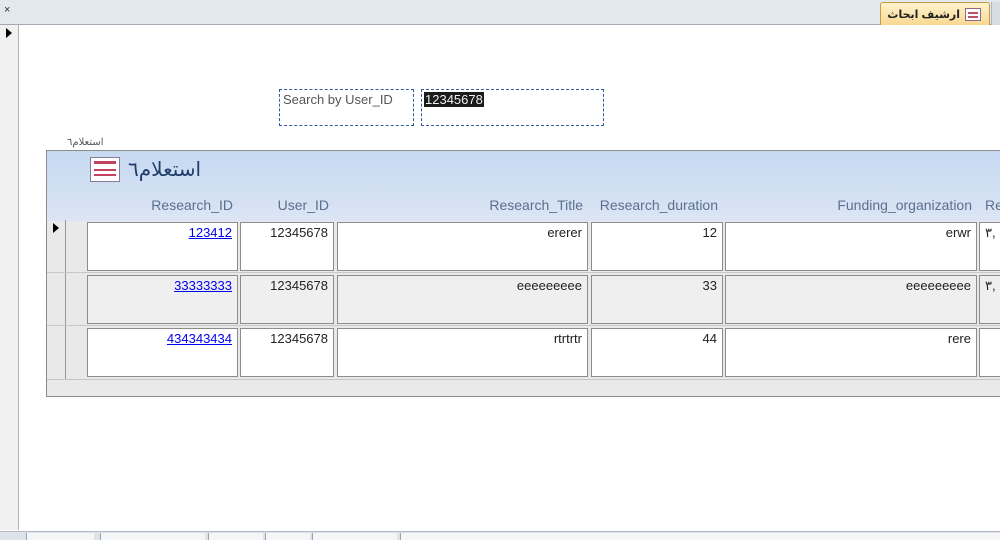  What do you see at coordinates (354, 536) in the screenshot?
I see `nav-label` at bounding box center [354, 536].